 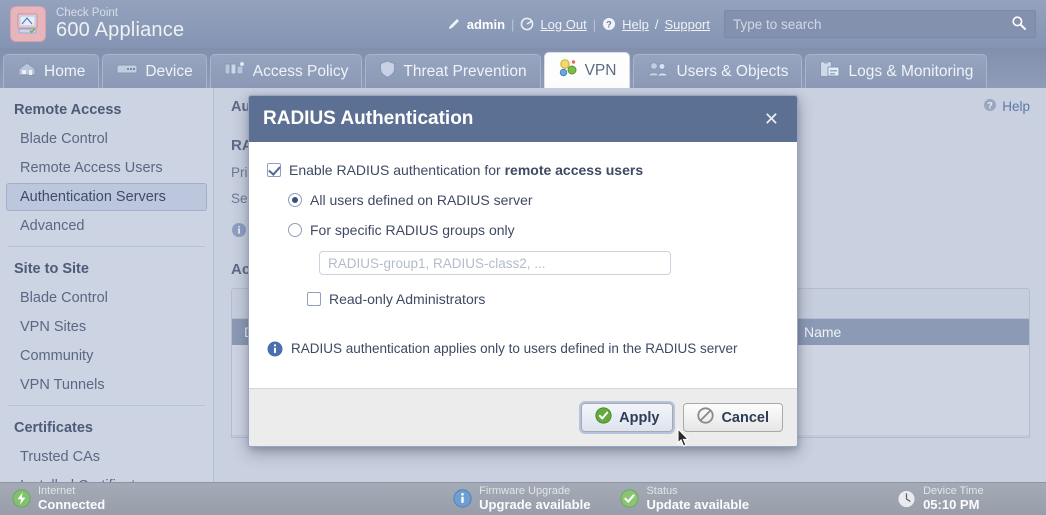 What do you see at coordinates (951, 504) in the screenshot?
I see `status-device-time-value: 05:10 PM` at bounding box center [951, 504].